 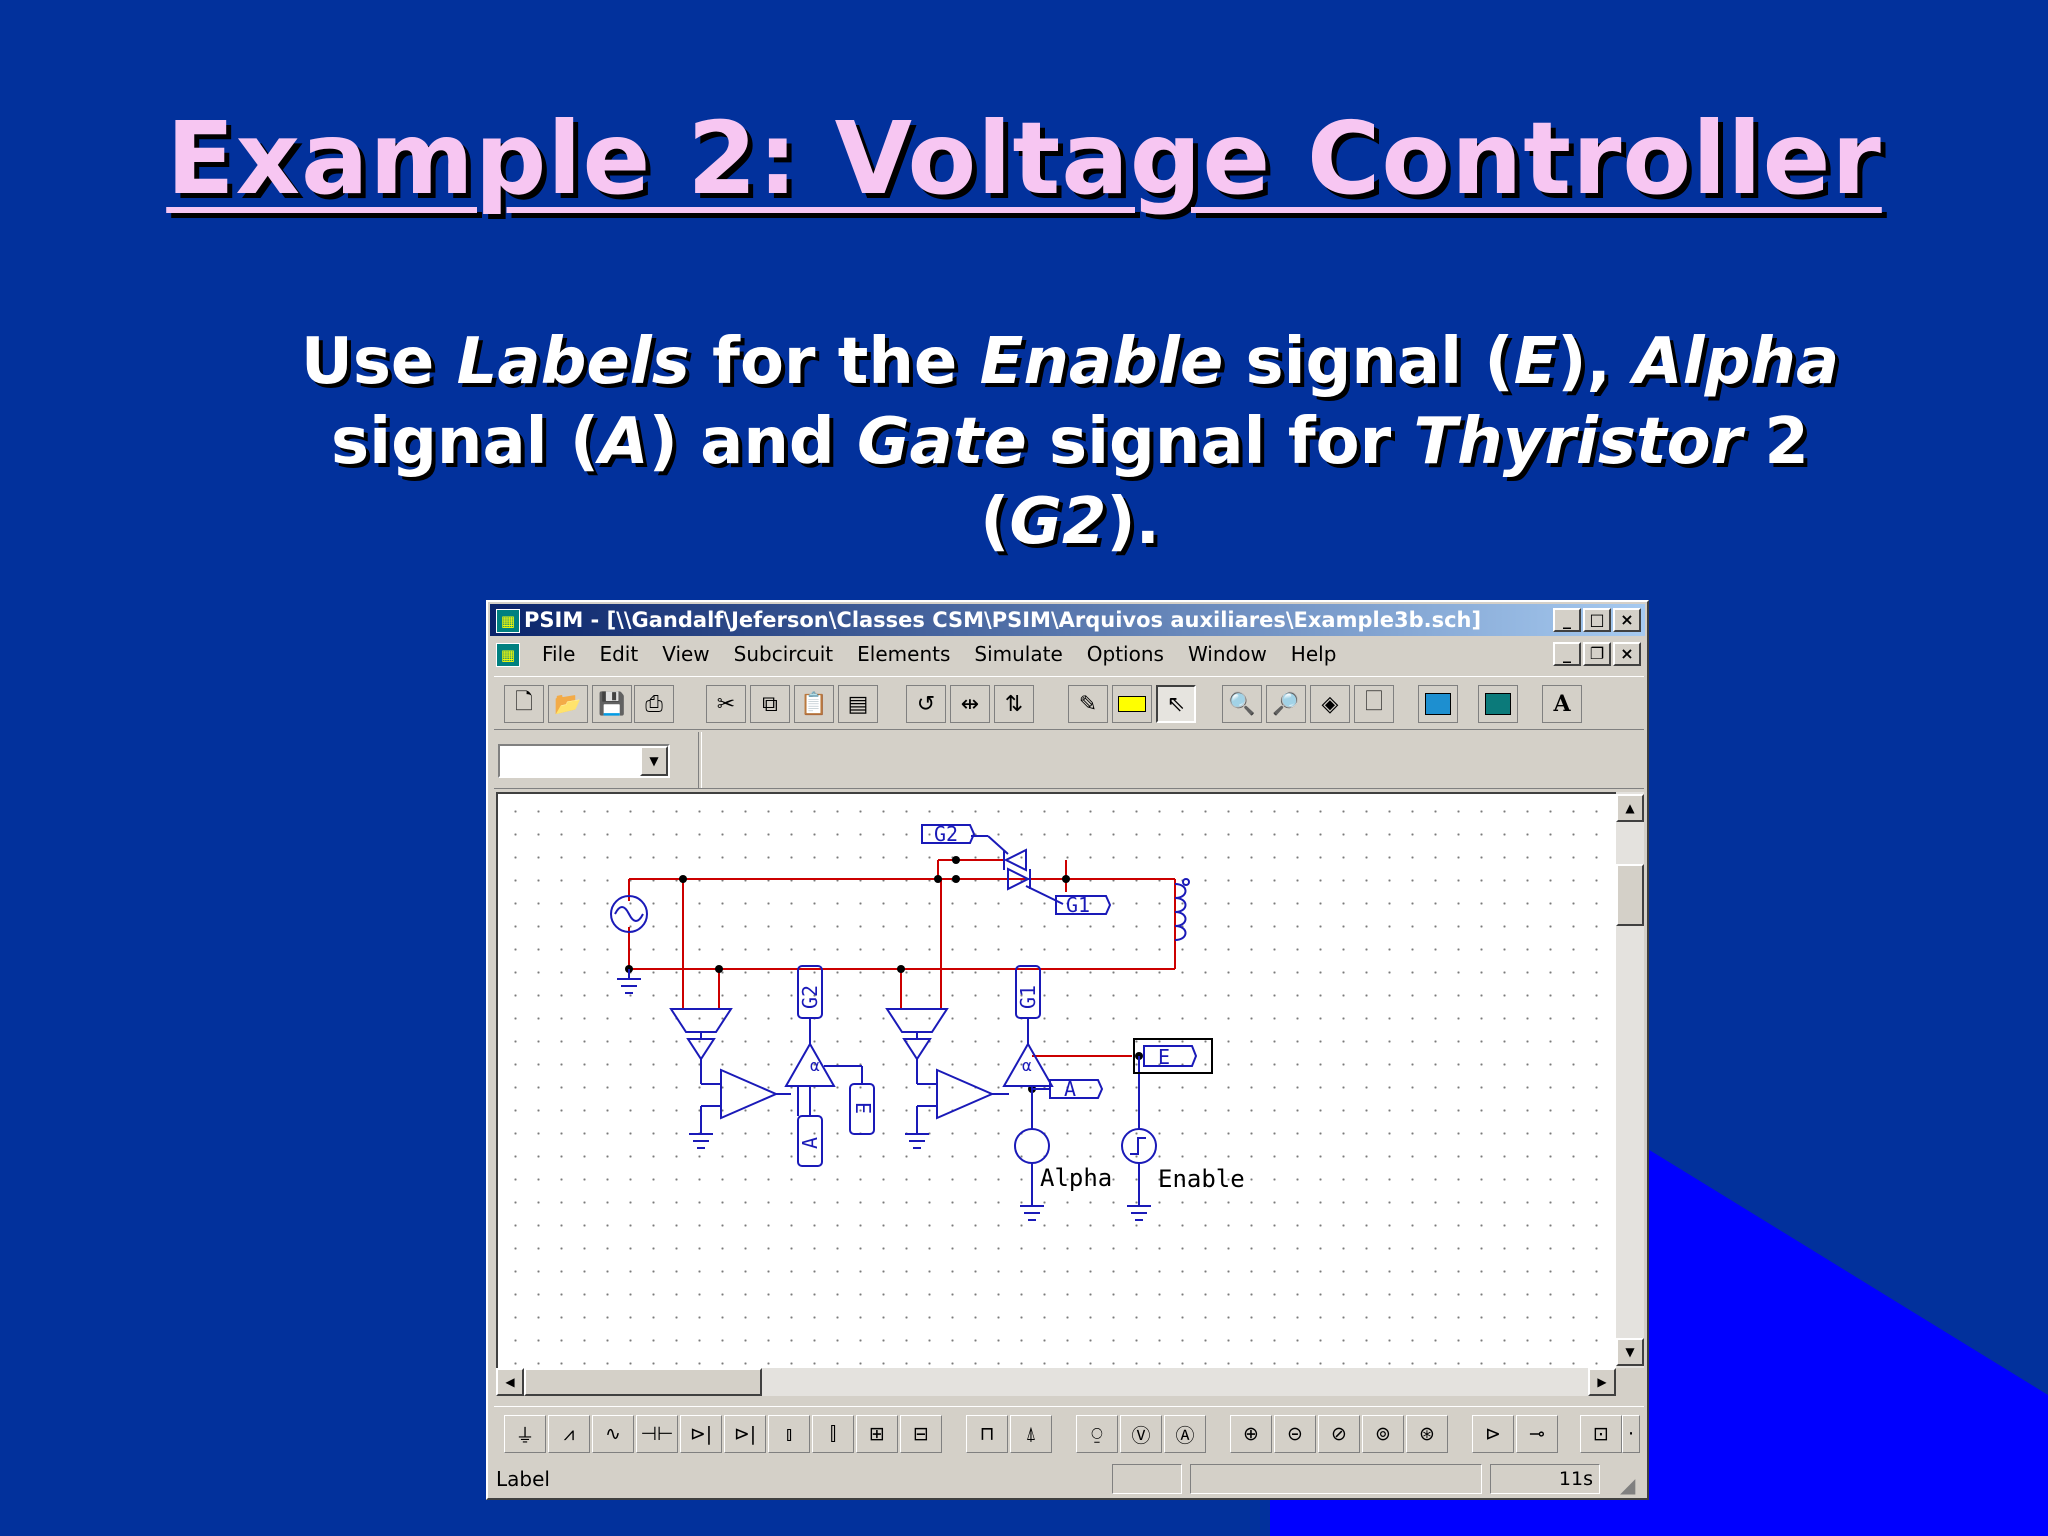 What do you see at coordinates (970, 704) in the screenshot?
I see `flip-horizontal-icon: ⇹` at bounding box center [970, 704].